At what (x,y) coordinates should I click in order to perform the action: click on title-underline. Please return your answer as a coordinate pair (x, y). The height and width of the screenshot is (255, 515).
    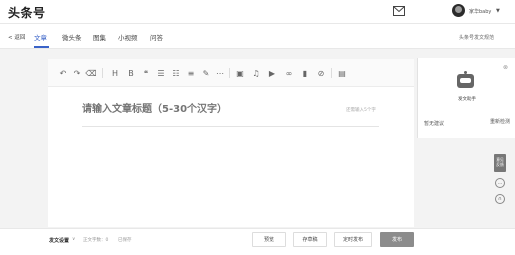
    Looking at the image, I should click on (230, 126).